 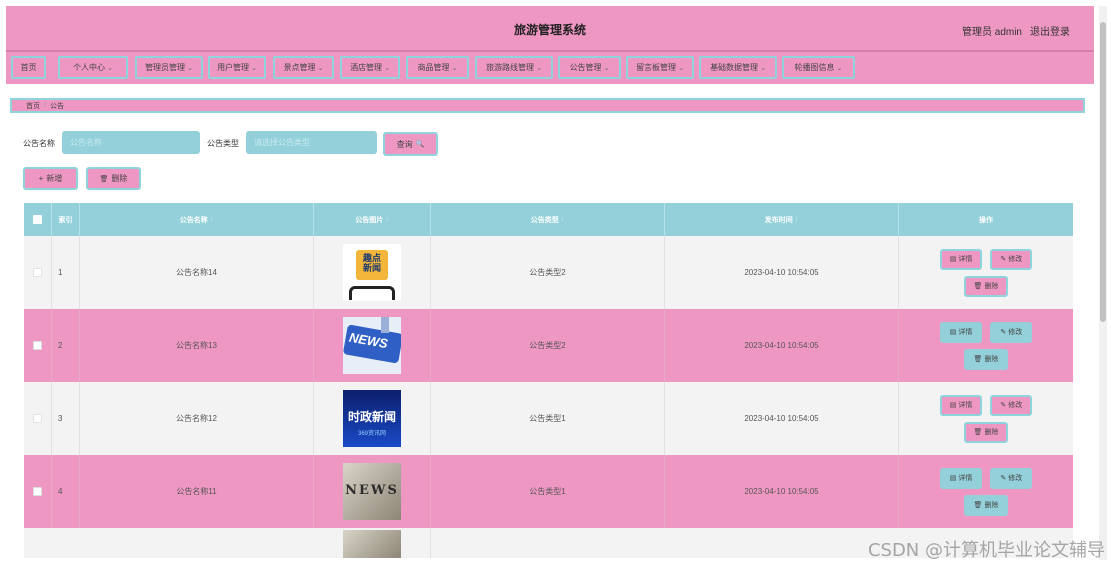 I want to click on notice-thumbnail, so click(x=372, y=544).